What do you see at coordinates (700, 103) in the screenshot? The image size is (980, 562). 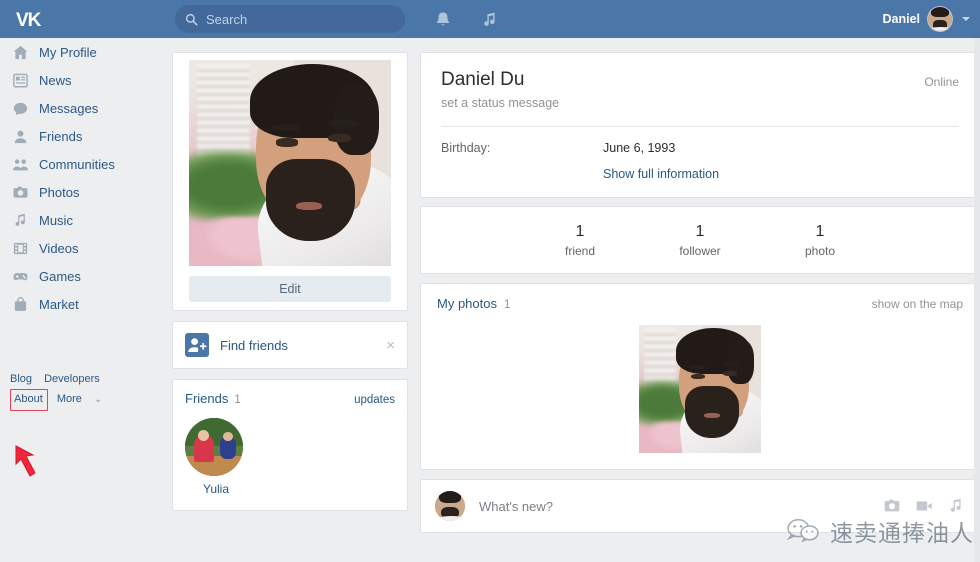 I see `status-message-link: set a status message` at bounding box center [700, 103].